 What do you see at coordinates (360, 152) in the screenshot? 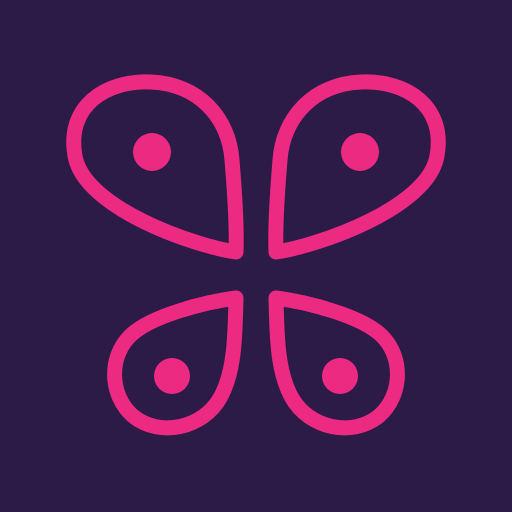
I see `wing-dot-top-right` at bounding box center [360, 152].